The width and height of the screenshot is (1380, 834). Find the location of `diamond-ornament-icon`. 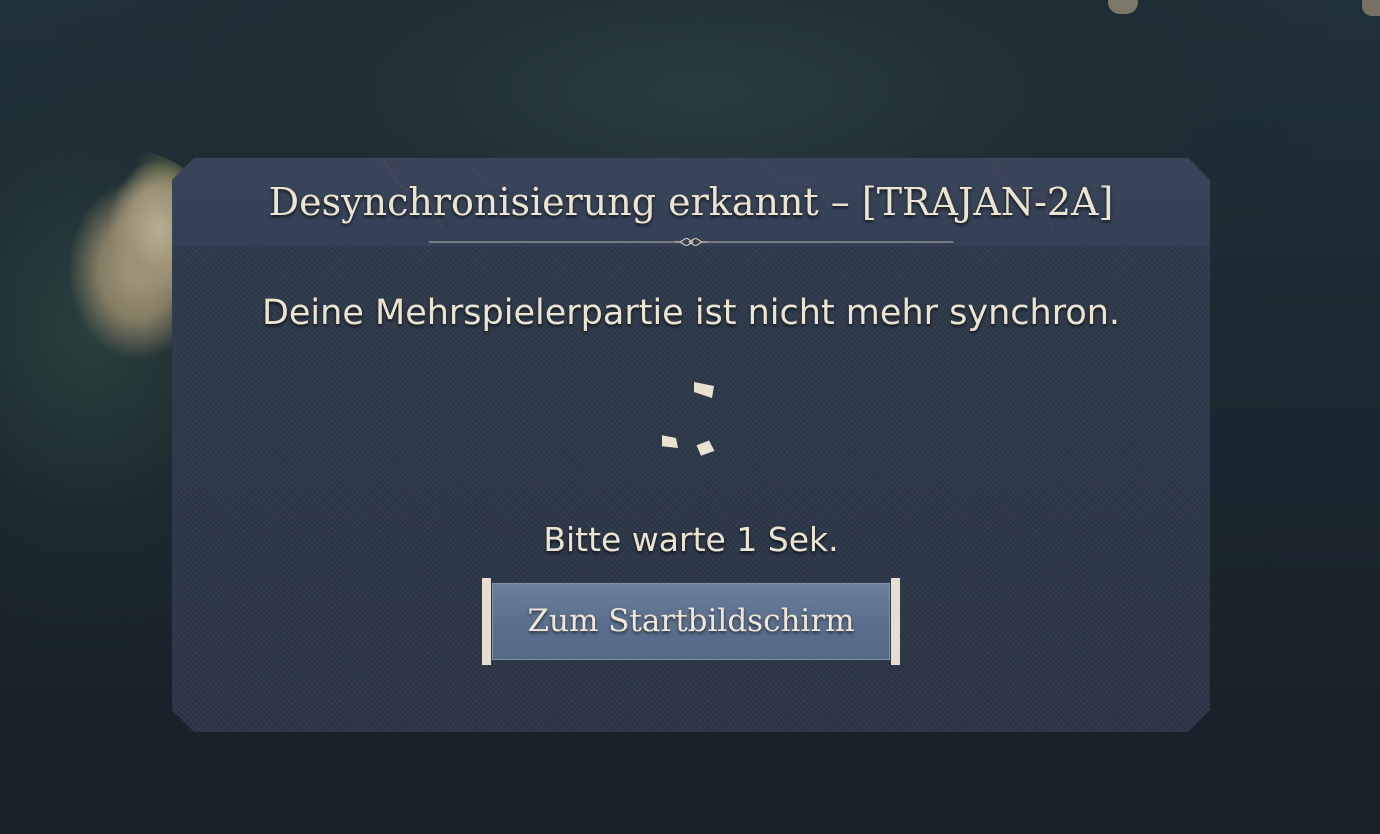

diamond-ornament-icon is located at coordinates (690, 242).